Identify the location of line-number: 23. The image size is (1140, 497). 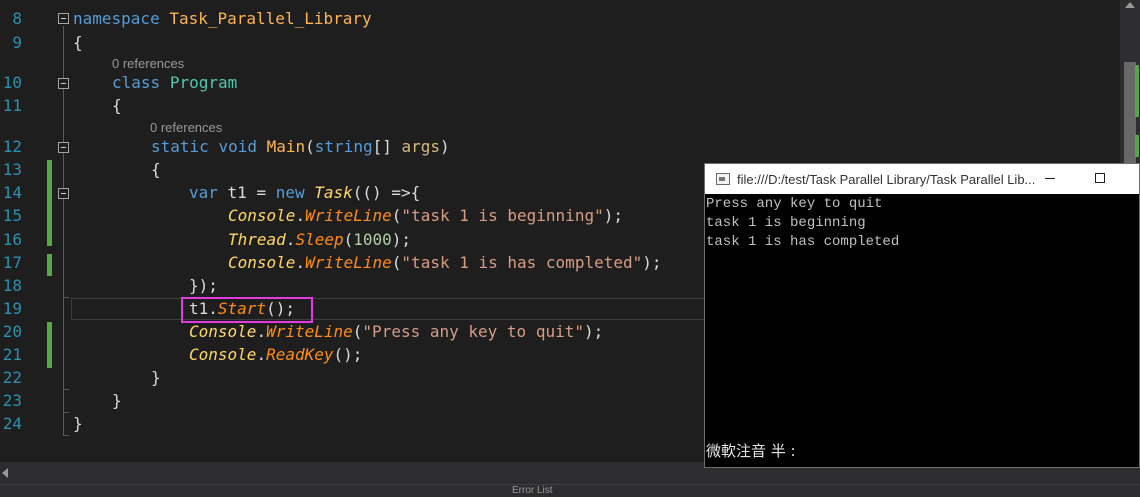
(12, 400).